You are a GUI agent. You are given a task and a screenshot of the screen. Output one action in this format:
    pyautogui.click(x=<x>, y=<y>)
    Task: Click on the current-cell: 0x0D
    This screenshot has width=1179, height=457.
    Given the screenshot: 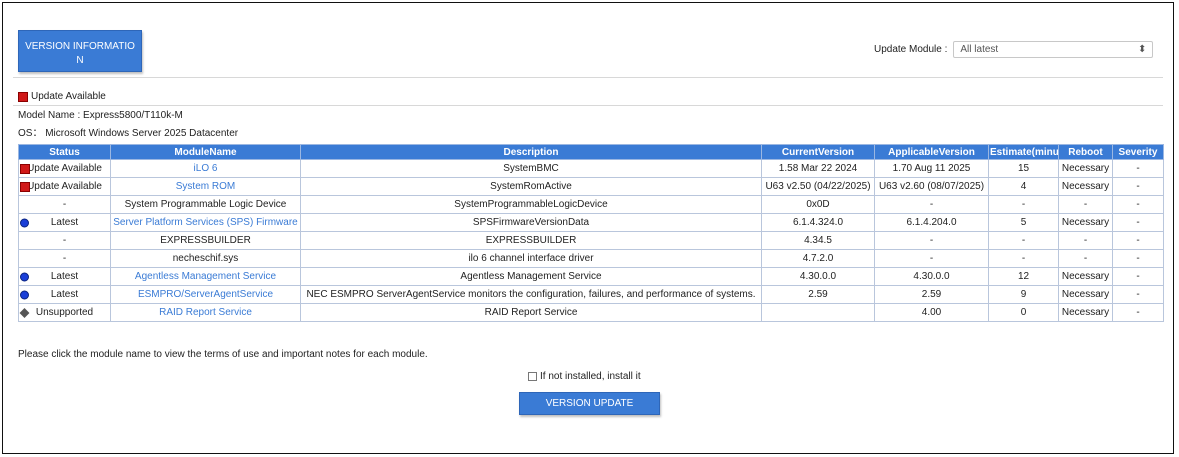 What is the action you would take?
    pyautogui.click(x=818, y=204)
    